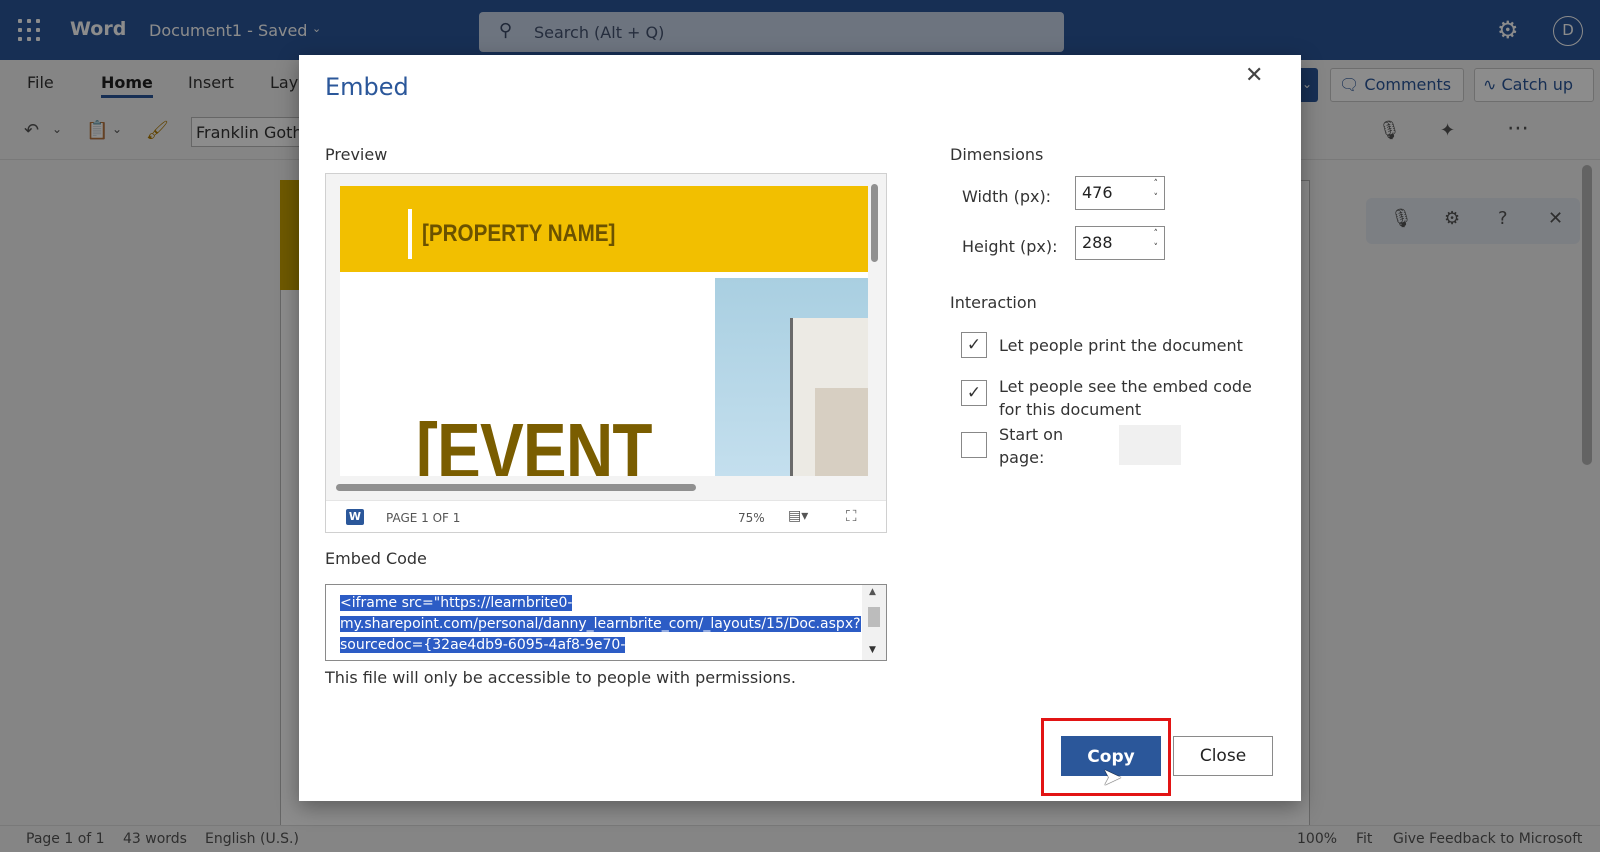 The height and width of the screenshot is (852, 1600). I want to click on preview-vertical-scrollbar, so click(874, 223).